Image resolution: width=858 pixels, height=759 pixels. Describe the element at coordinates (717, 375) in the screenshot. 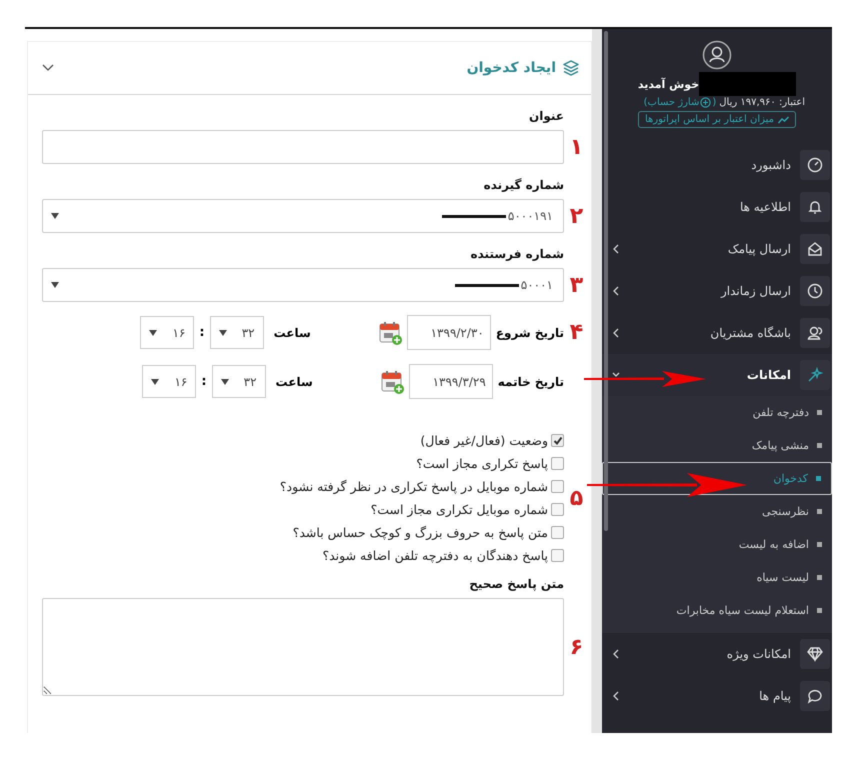

I see `menu-item: امکانات` at that location.